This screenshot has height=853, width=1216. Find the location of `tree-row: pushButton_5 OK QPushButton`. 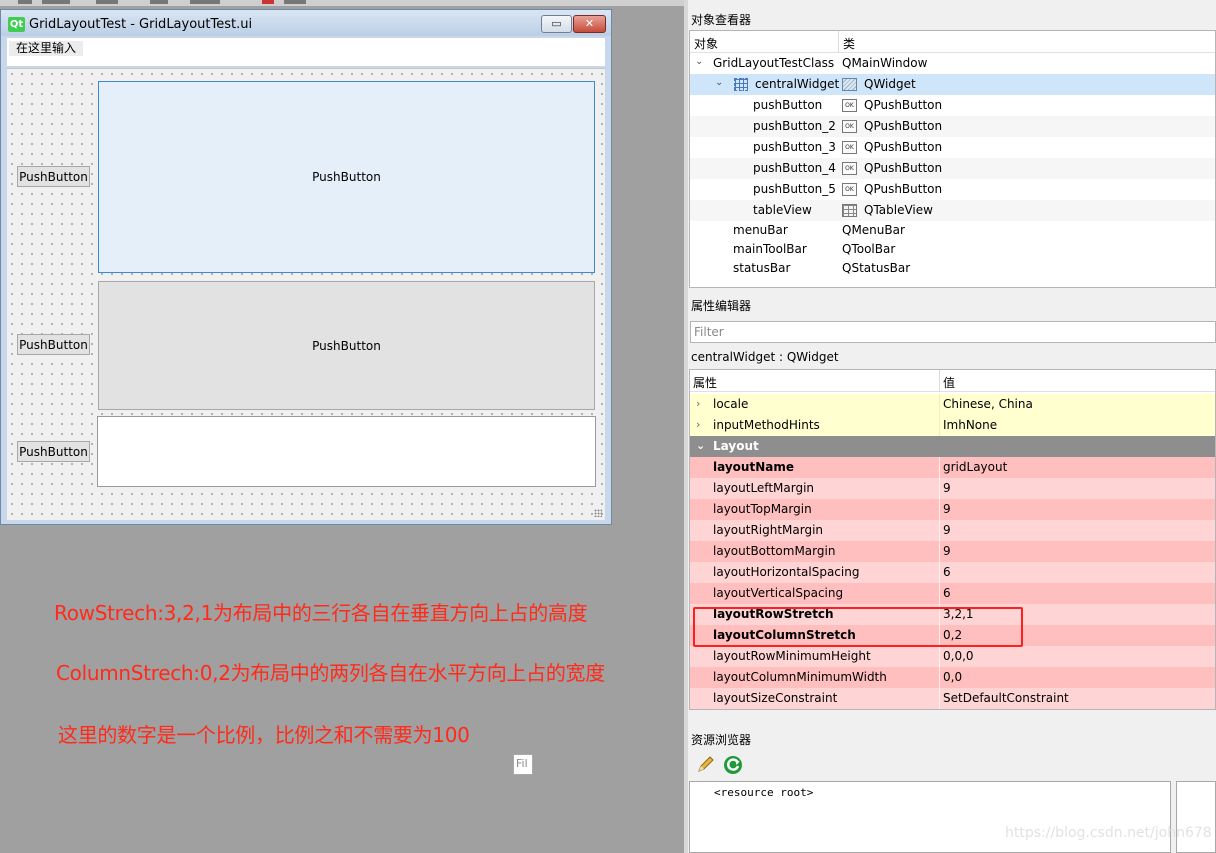

tree-row: pushButton_5 OK QPushButton is located at coordinates (952, 189).